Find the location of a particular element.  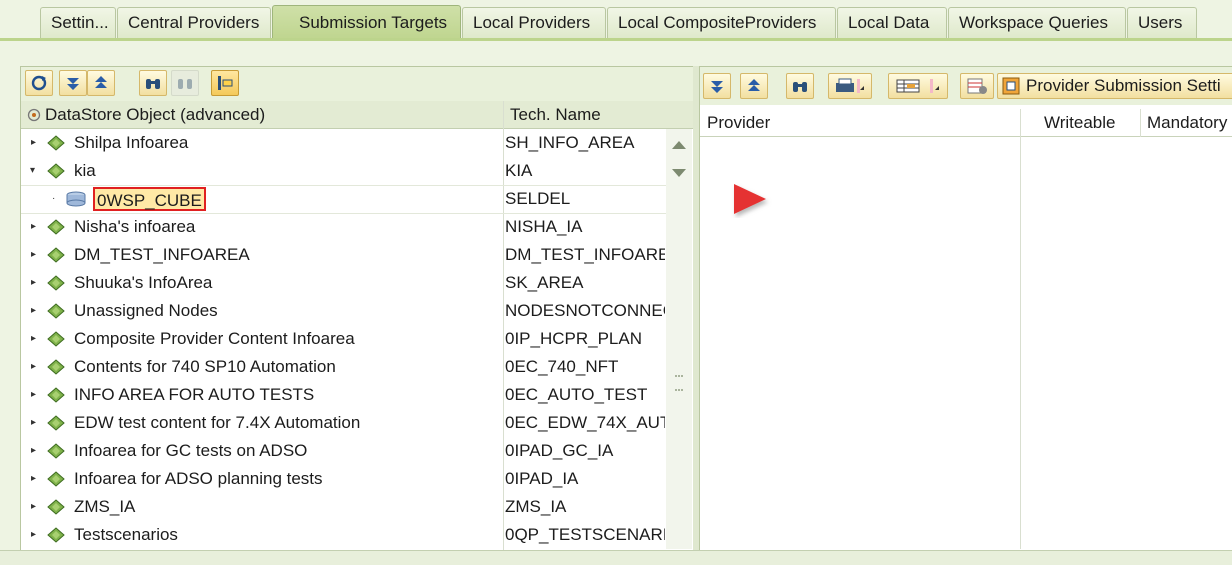

find-next-button is located at coordinates (185, 83).